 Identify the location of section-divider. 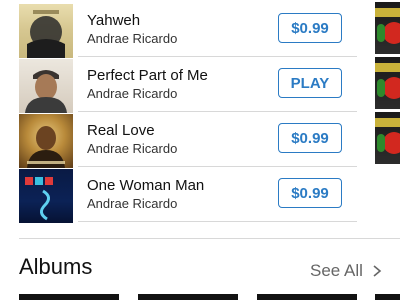
(209, 238).